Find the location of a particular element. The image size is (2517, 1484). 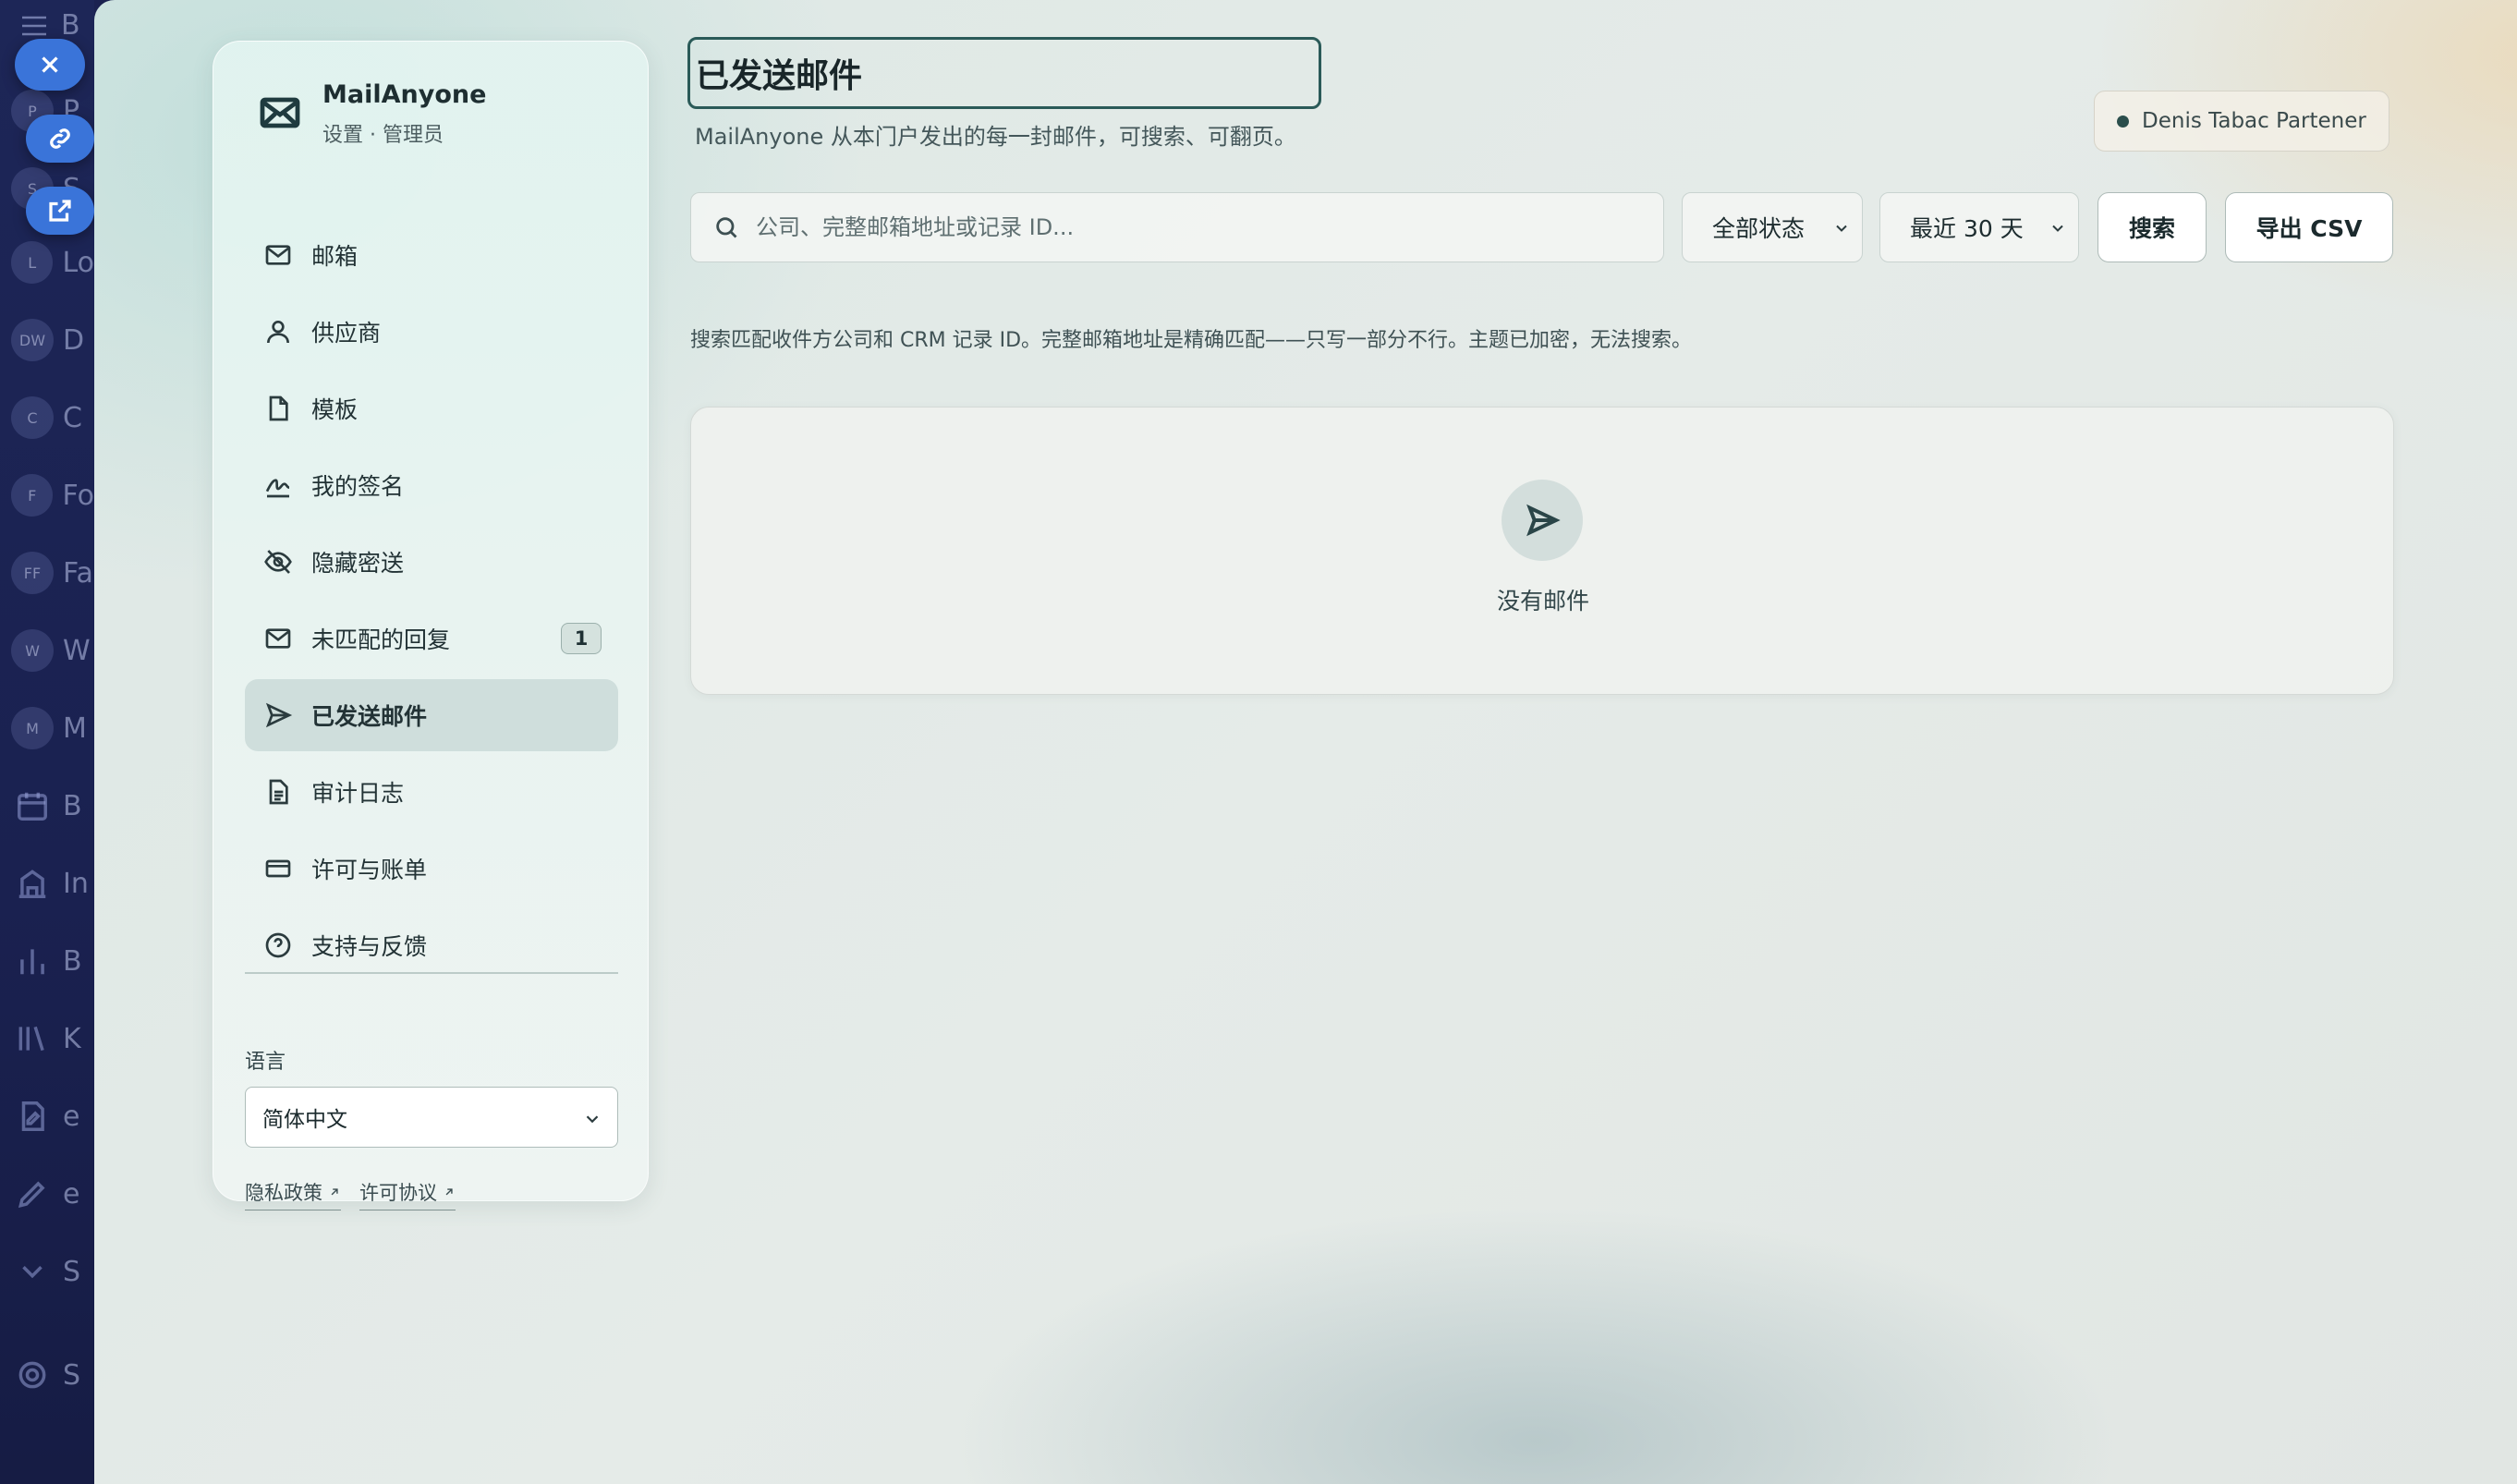

bar-chart-icon is located at coordinates (32, 961).